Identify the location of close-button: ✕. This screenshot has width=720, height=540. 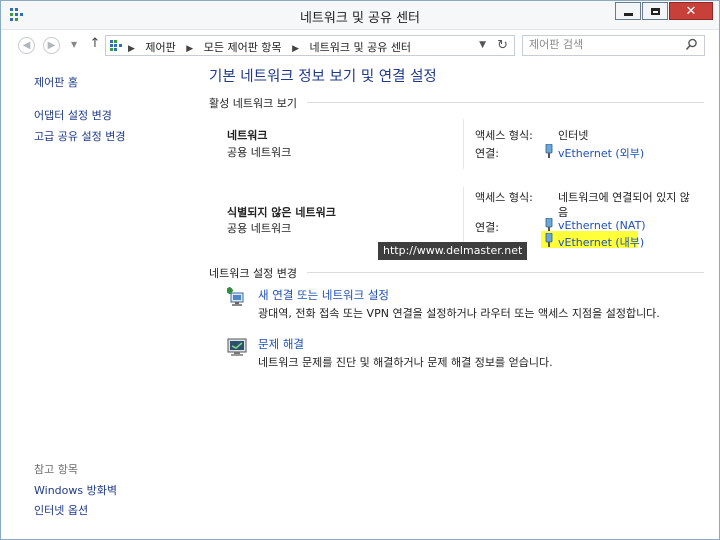
(691, 11).